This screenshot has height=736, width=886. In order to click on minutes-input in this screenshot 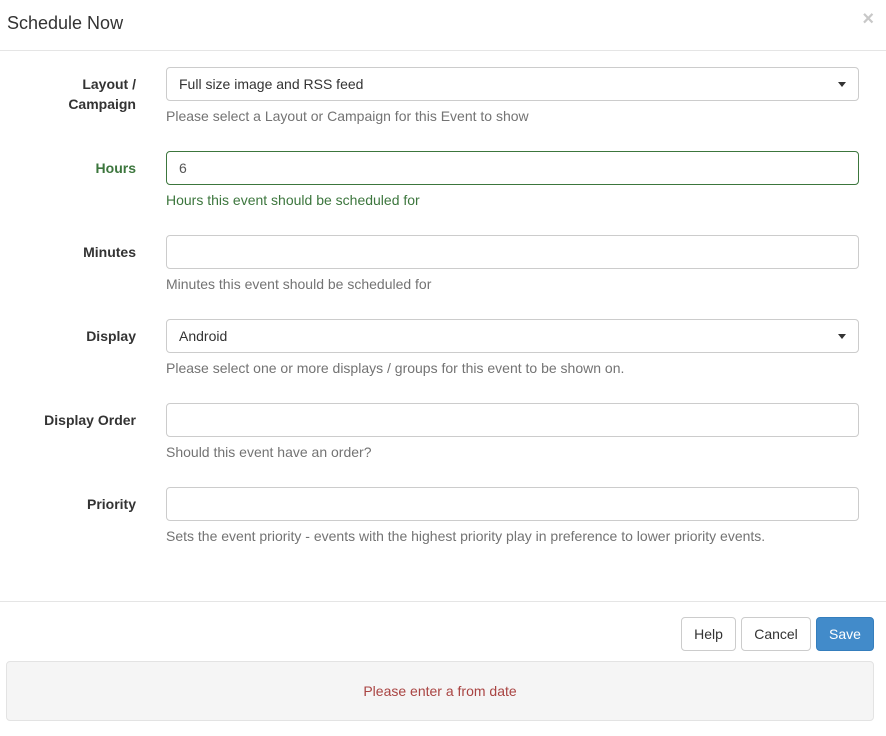, I will do `click(512, 252)`.